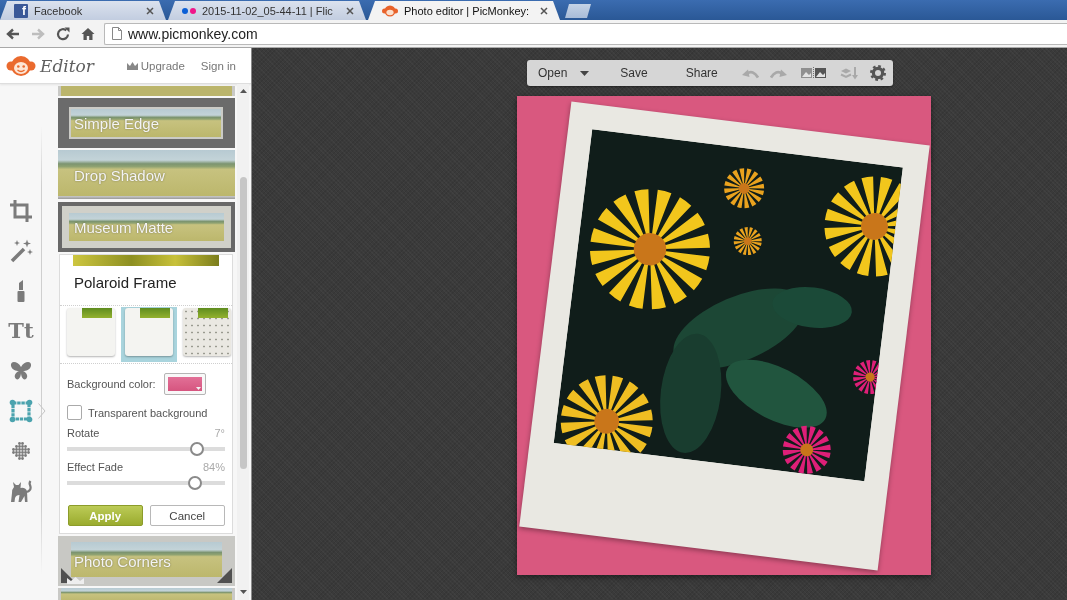 Image resolution: width=1067 pixels, height=600 pixels. What do you see at coordinates (267, 10) in the screenshot?
I see `browser-tab: 2015-11-02_05-44-11 | Flic` at bounding box center [267, 10].